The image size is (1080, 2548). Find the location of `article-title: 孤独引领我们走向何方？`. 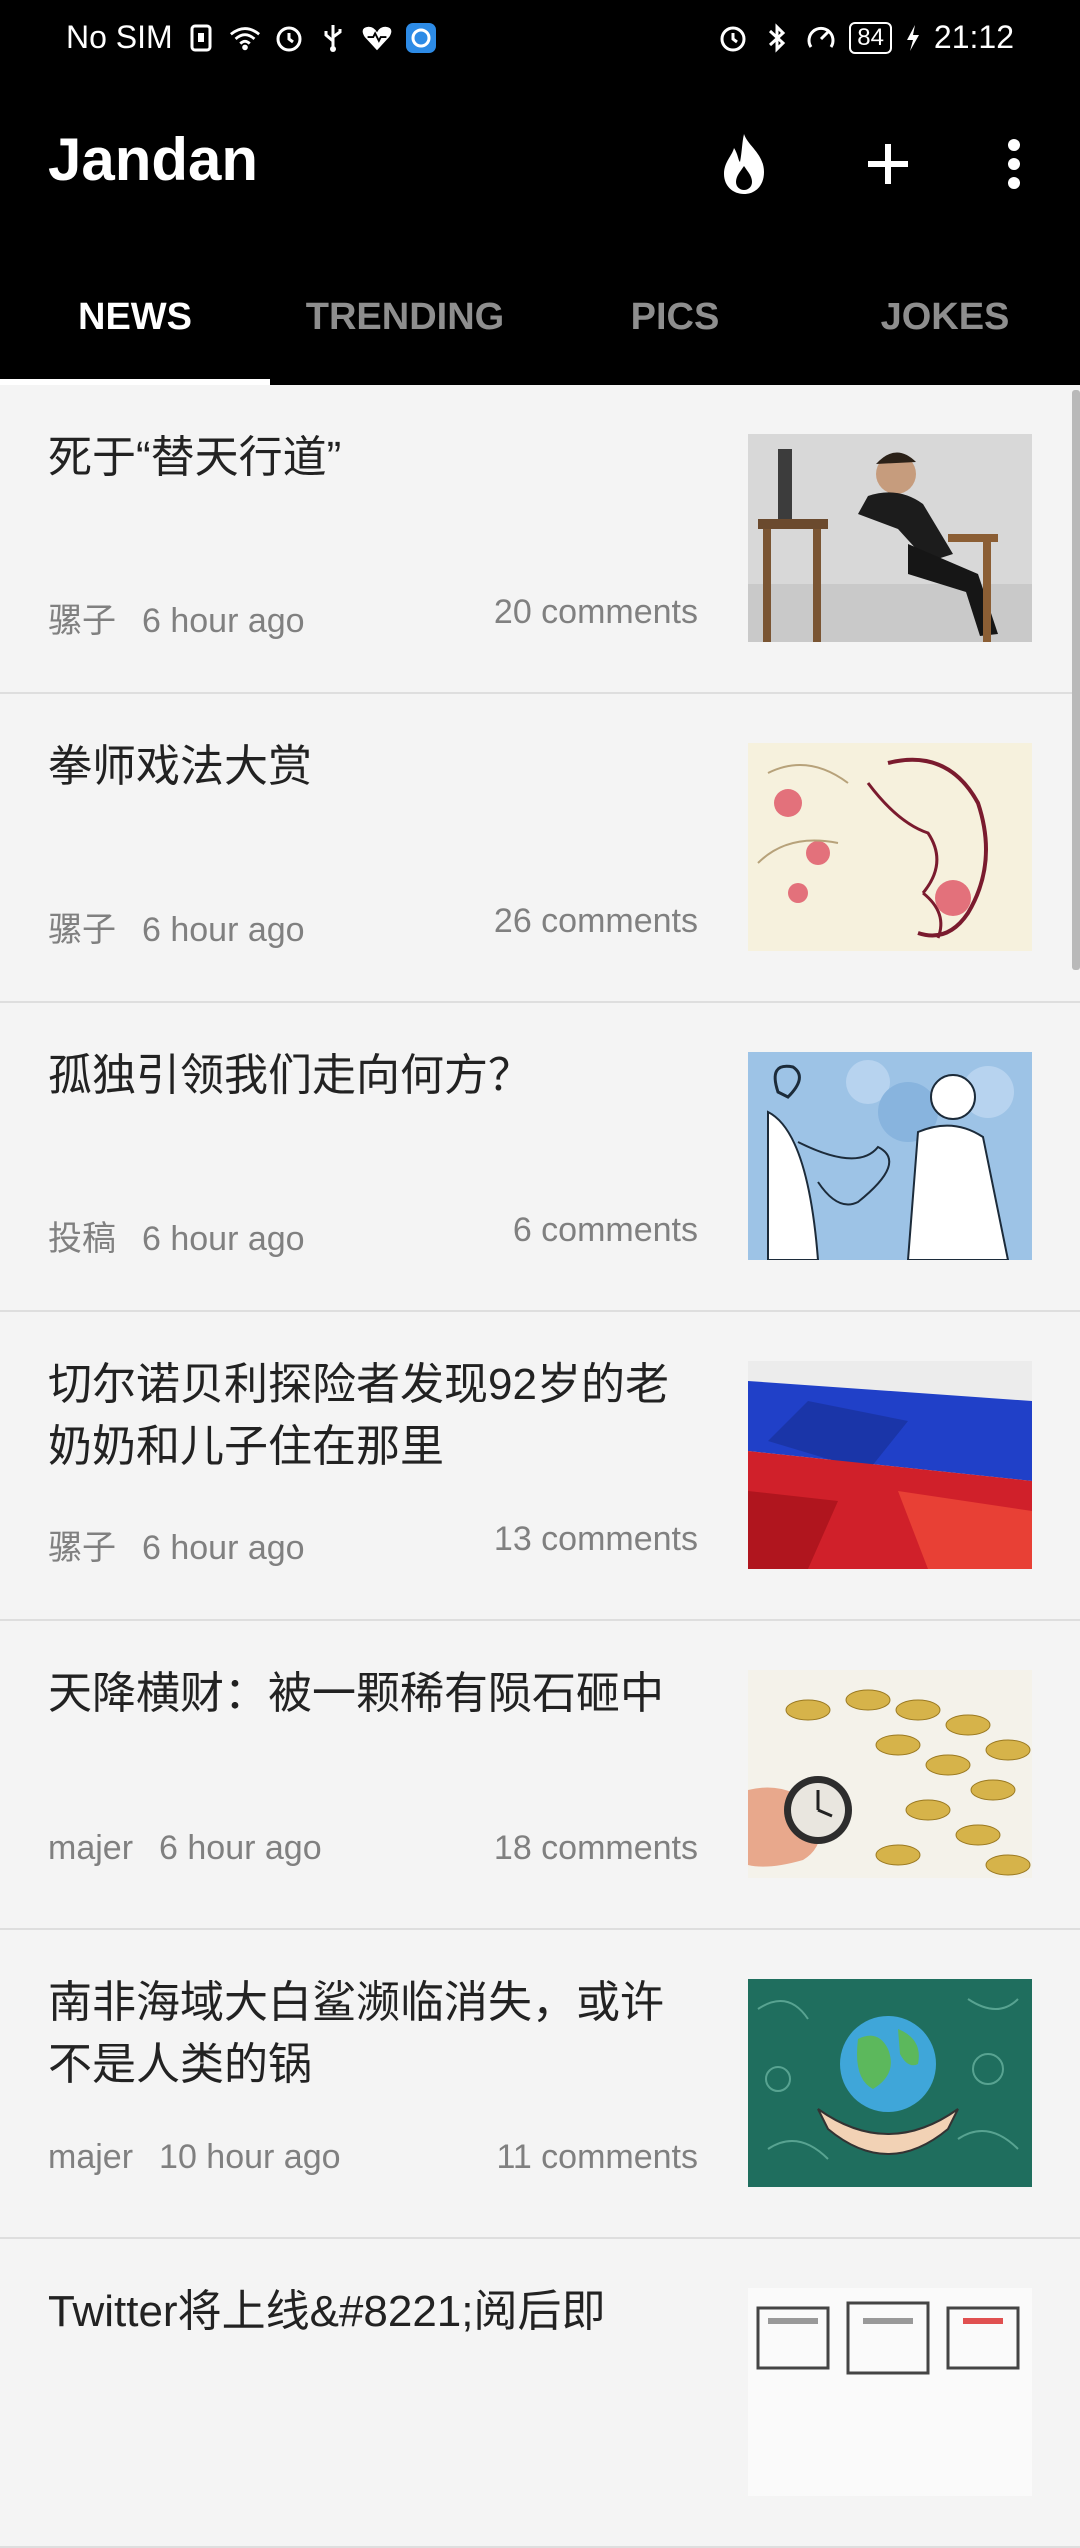

article-title: 孤独引领我们走向何方？ is located at coordinates (290, 1075).